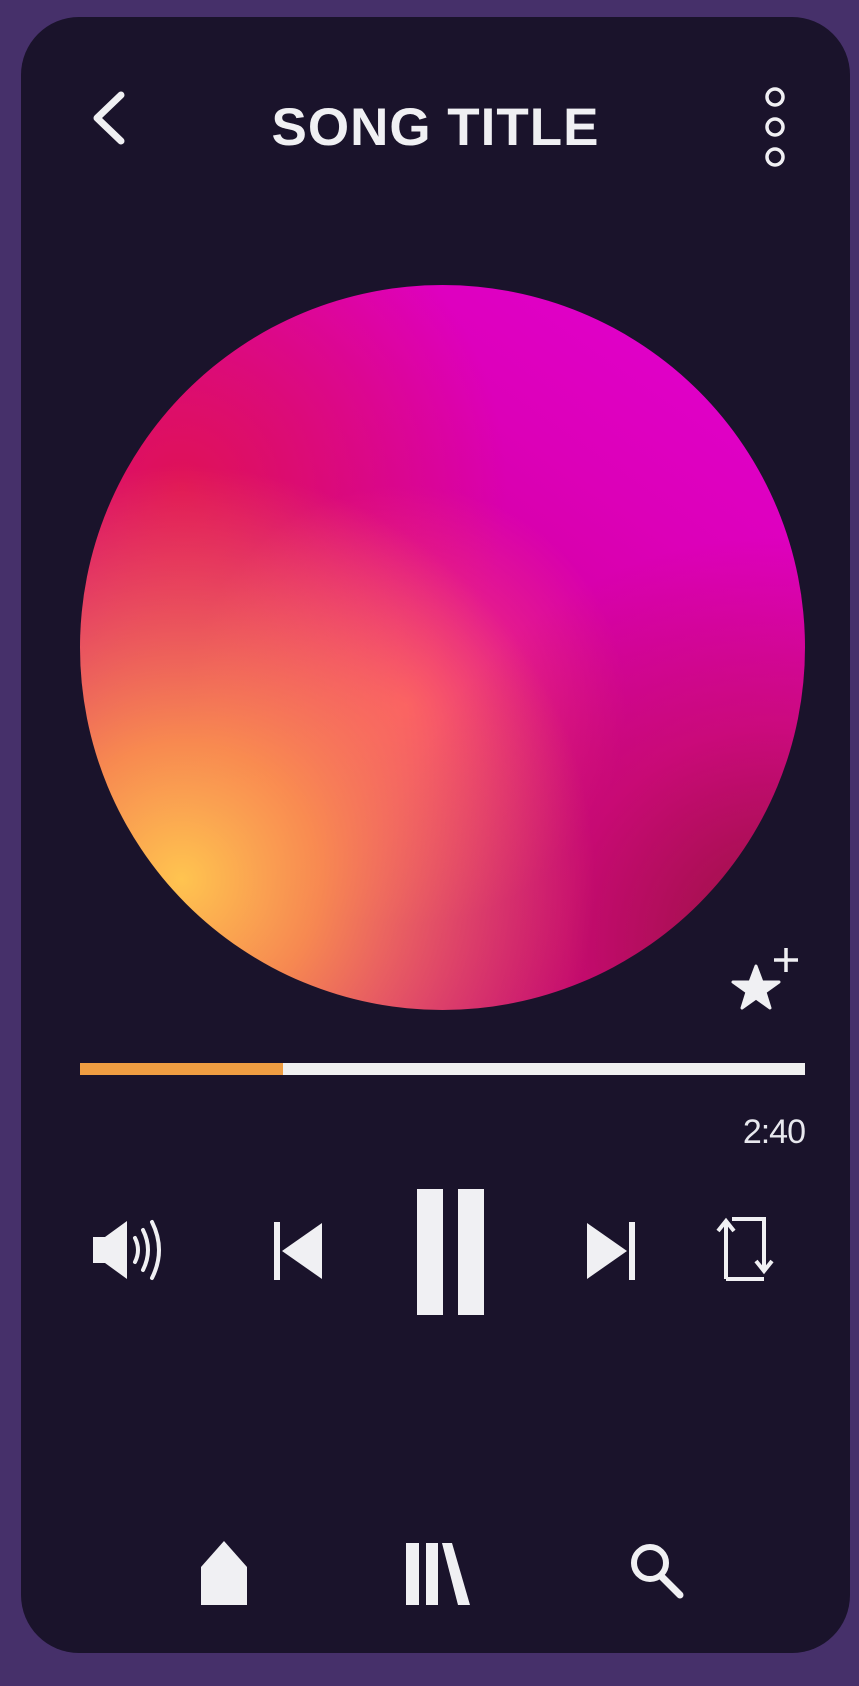  I want to click on skip-next-icon, so click(611, 1251).